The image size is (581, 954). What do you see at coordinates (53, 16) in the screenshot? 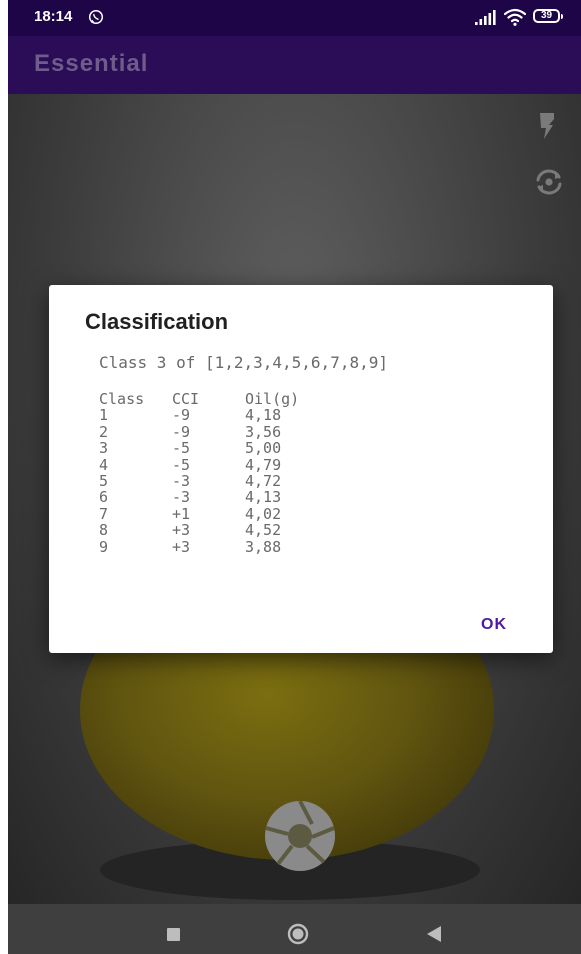
I see `status-time: 18:14` at bounding box center [53, 16].